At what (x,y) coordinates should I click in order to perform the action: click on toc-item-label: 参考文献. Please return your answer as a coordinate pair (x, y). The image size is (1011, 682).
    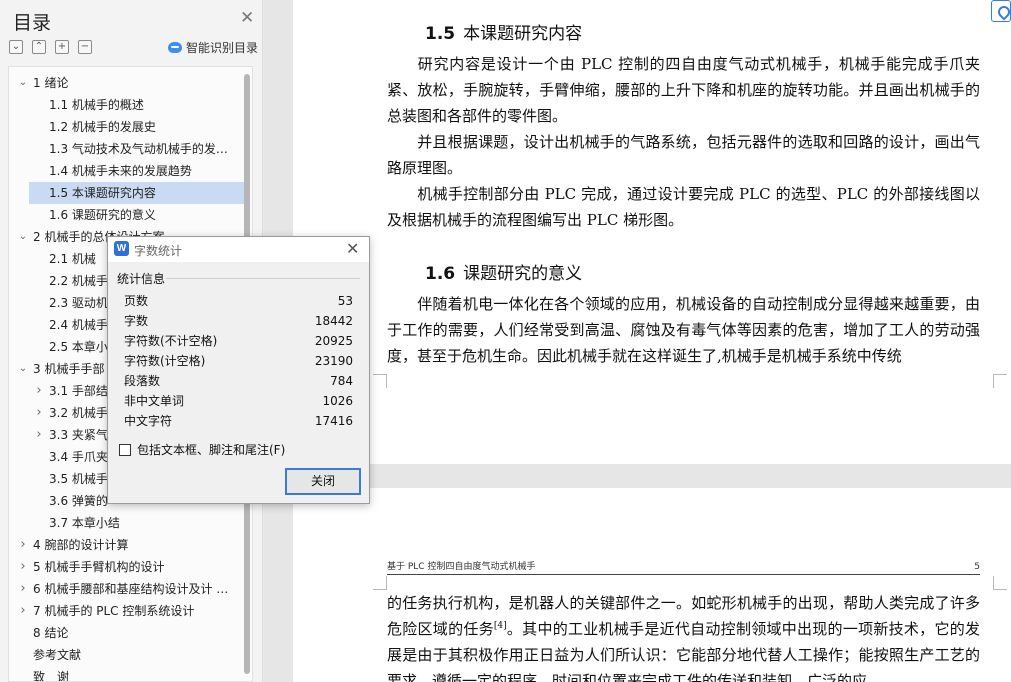
    Looking at the image, I should click on (57, 655).